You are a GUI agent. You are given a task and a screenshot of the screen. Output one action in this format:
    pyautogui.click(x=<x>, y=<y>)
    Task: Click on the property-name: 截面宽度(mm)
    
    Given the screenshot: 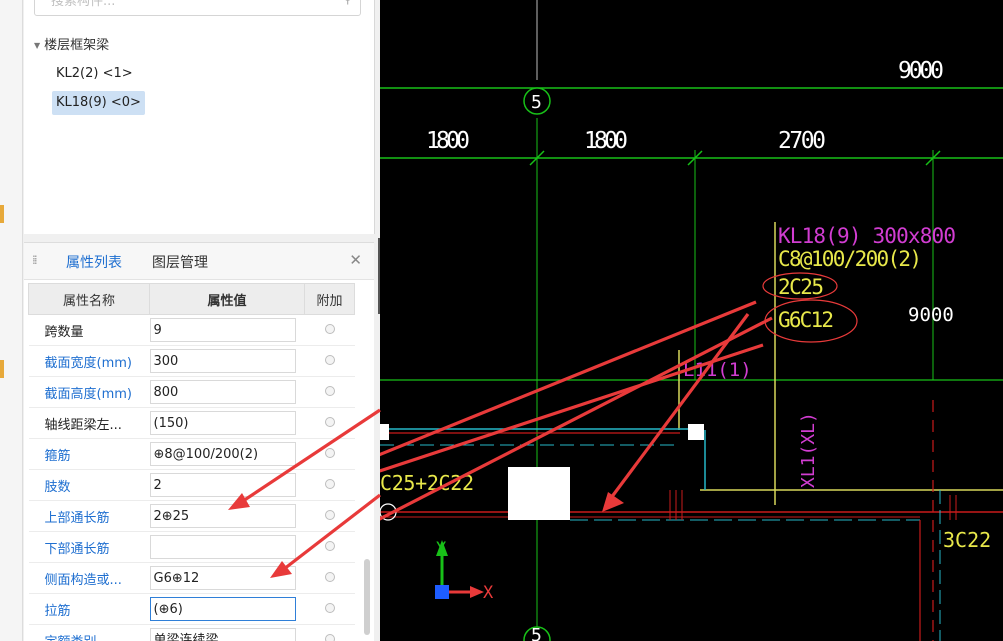 What is the action you would take?
    pyautogui.click(x=89, y=361)
    